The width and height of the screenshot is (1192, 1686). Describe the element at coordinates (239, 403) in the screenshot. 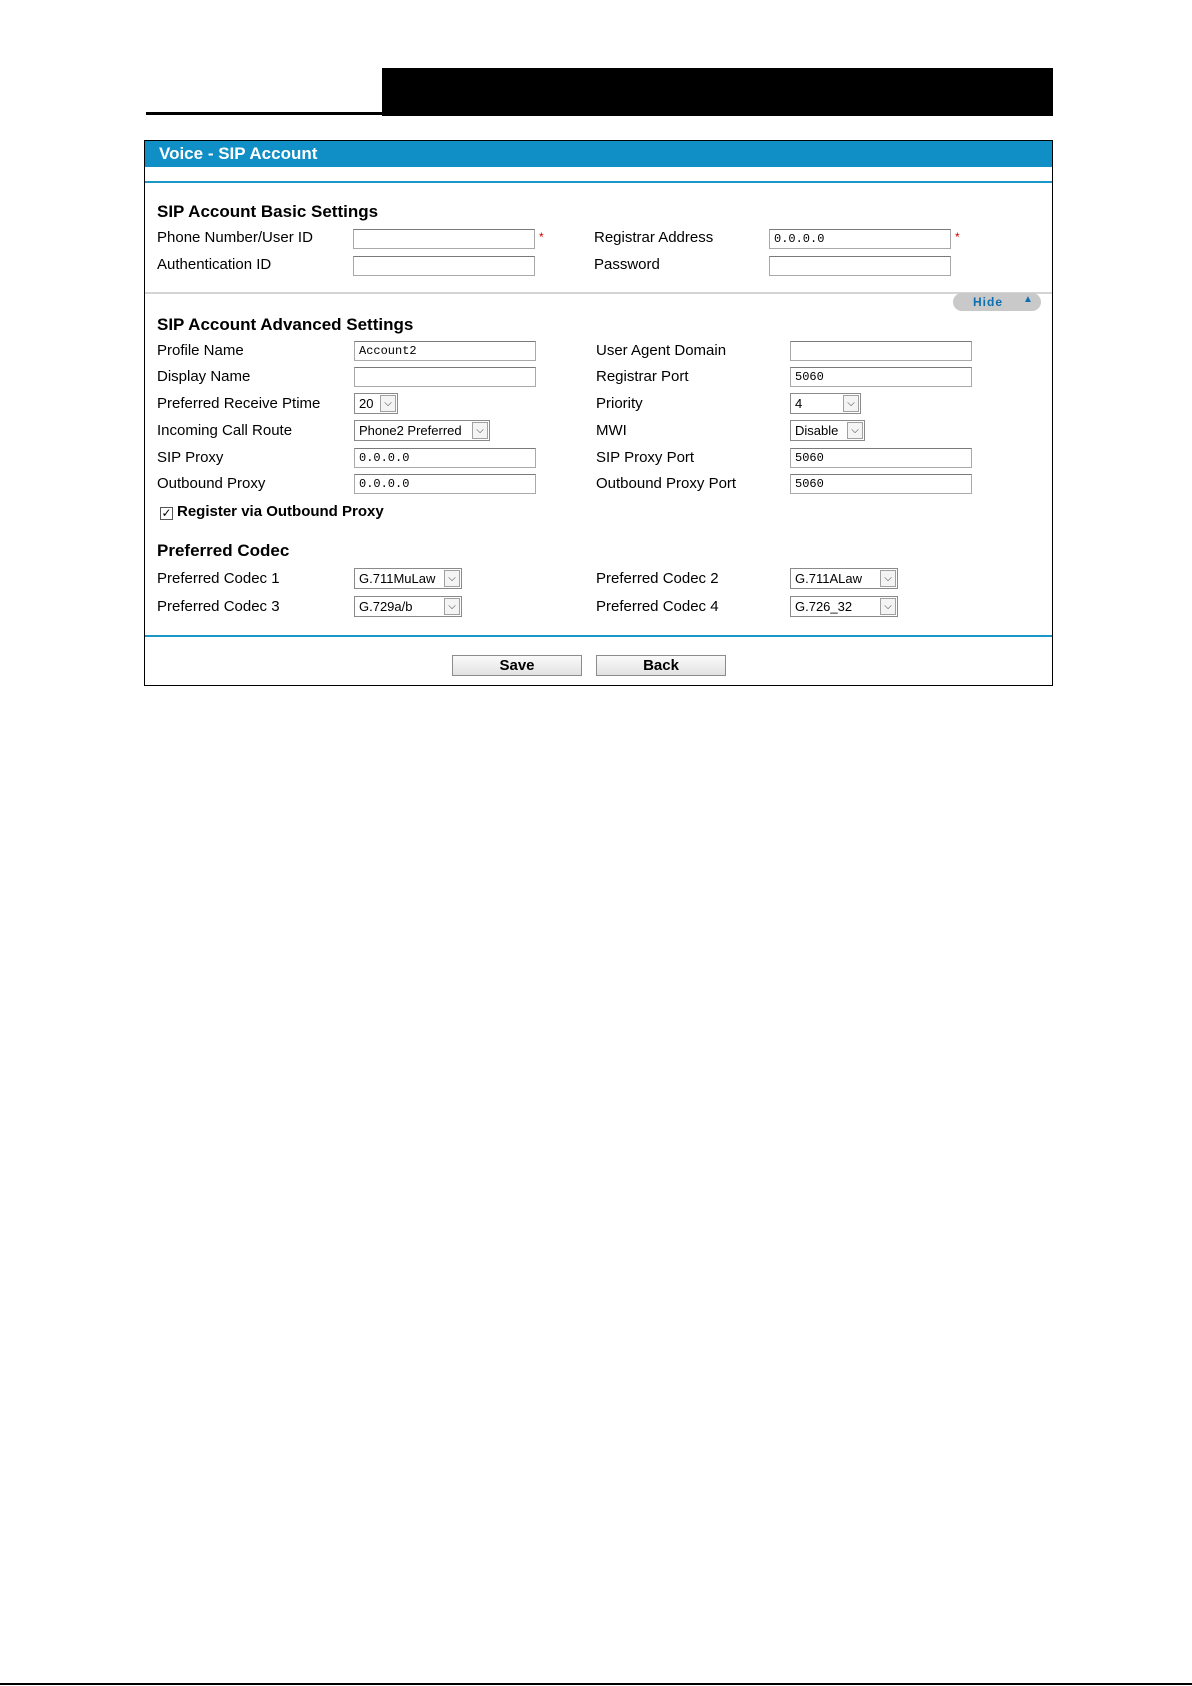

I see `preferred-receive-ptime-label: Preferred Receive Ptime` at that location.